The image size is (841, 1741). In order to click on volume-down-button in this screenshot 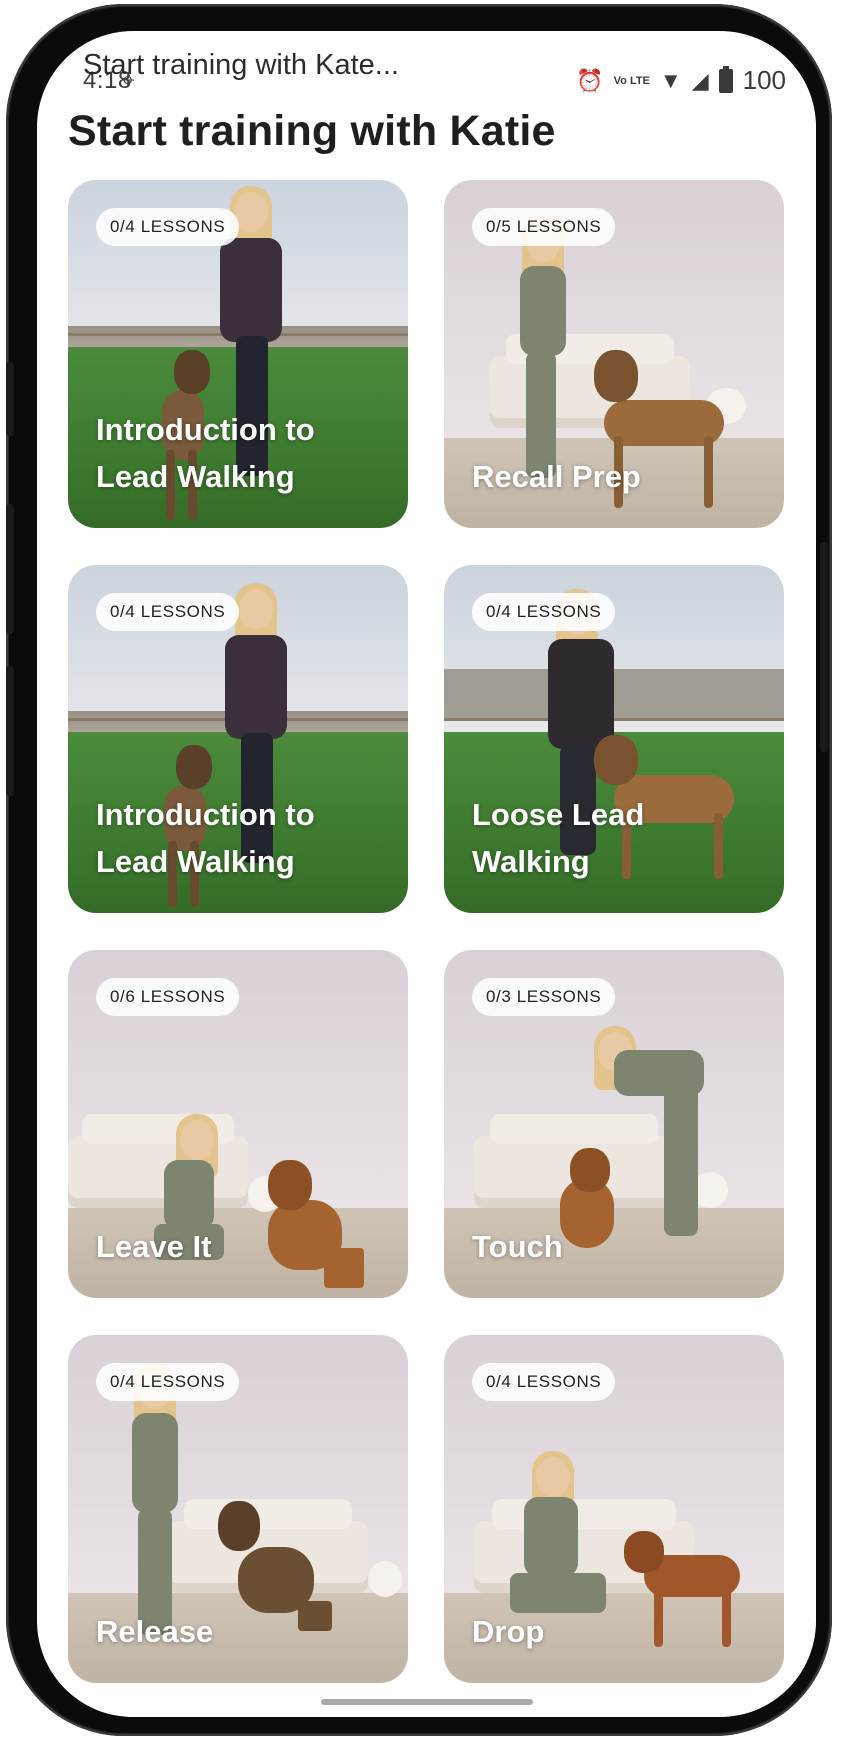, I will do `click(10, 731)`.